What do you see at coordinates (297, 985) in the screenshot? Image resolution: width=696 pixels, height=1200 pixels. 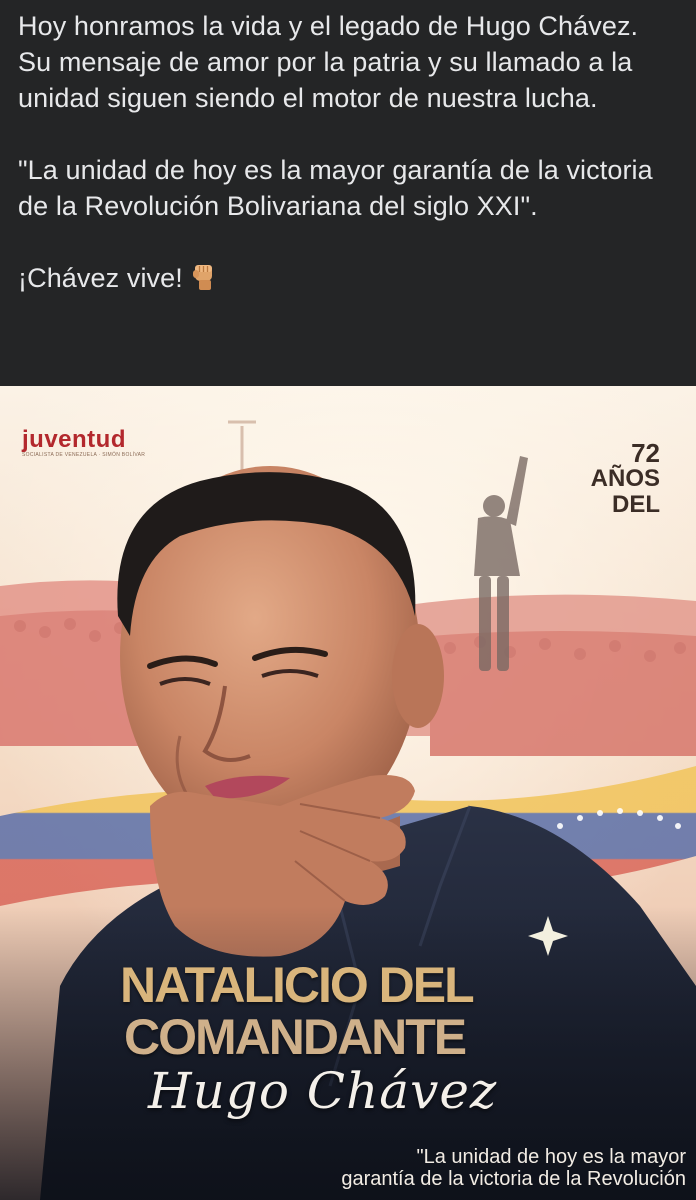 I see `headline-line-1: NATALICIO DEL` at bounding box center [297, 985].